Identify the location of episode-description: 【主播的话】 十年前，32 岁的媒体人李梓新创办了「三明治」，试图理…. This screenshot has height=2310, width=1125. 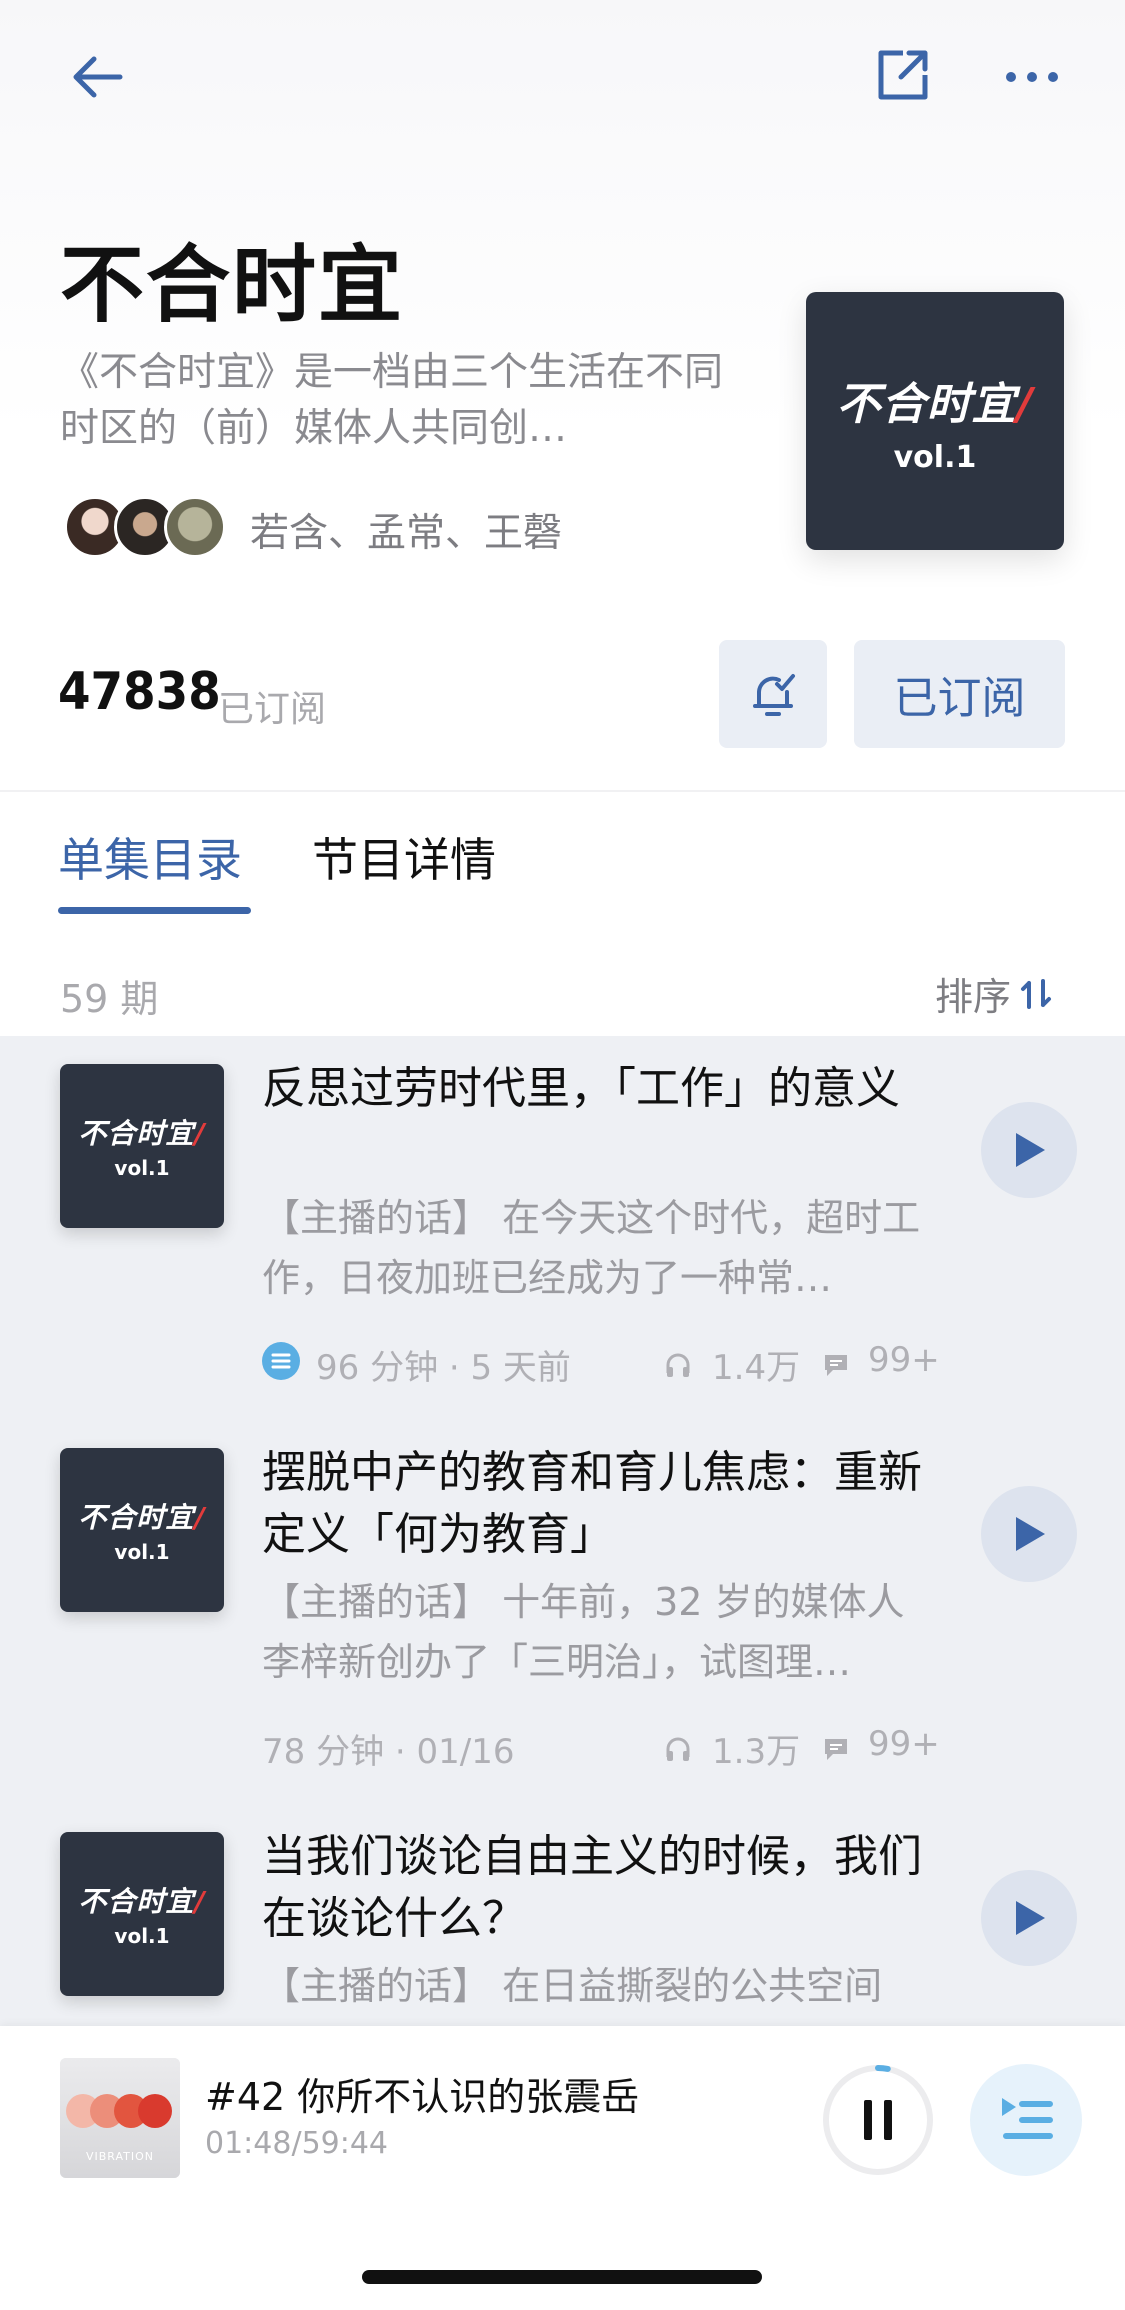
(583, 1632).